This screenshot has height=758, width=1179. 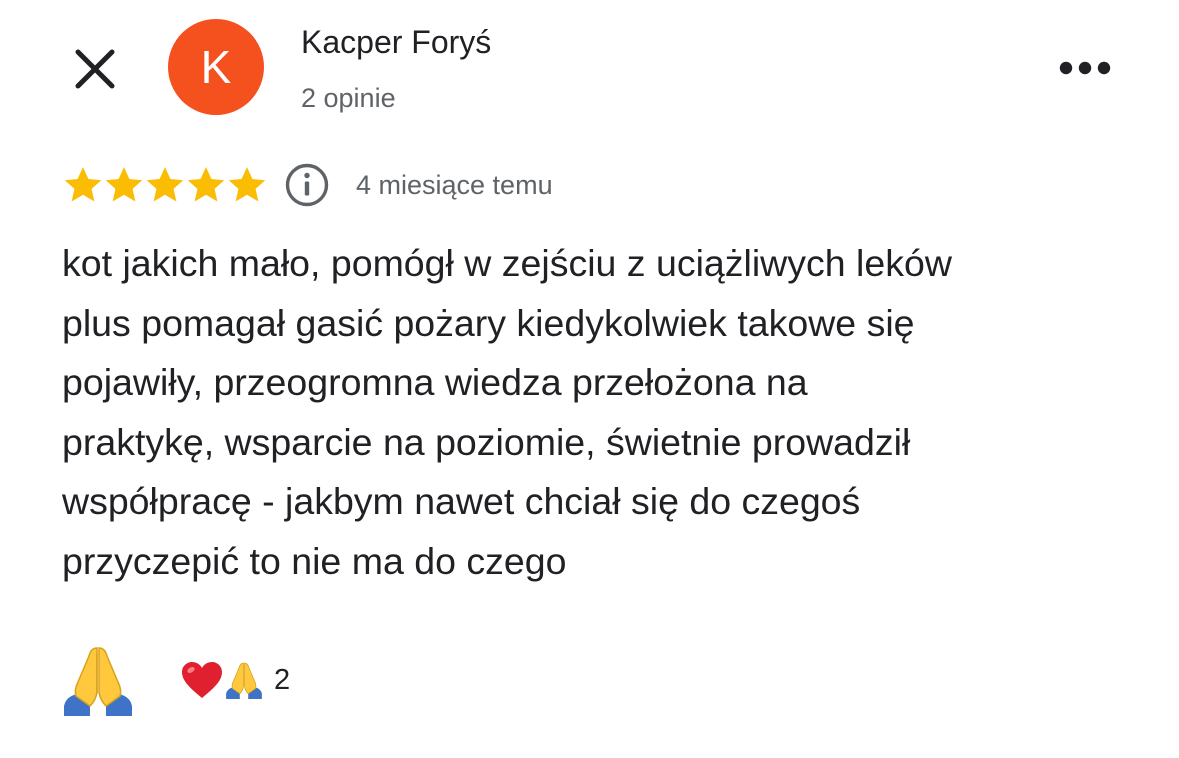 What do you see at coordinates (174, 680) in the screenshot?
I see `reactions-bar: 2` at bounding box center [174, 680].